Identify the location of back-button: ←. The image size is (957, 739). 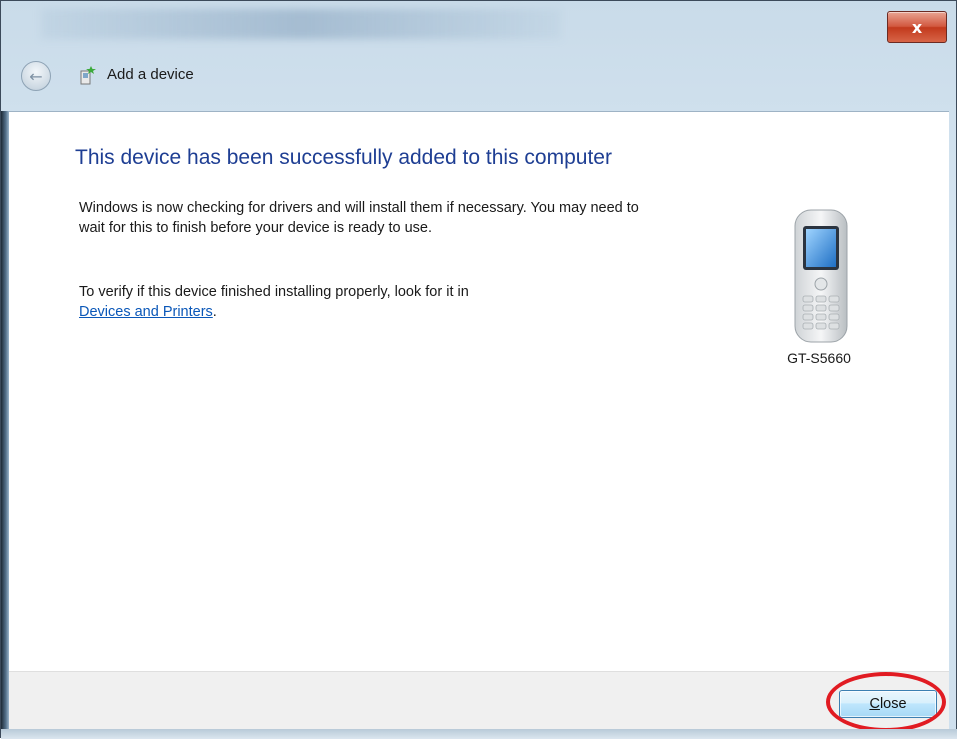
(36, 76).